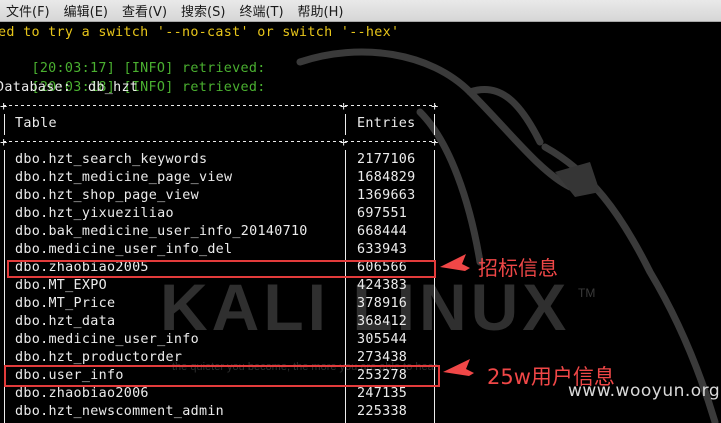 The image size is (721, 423). I want to click on menu-search: 搜索(S), so click(204, 10).